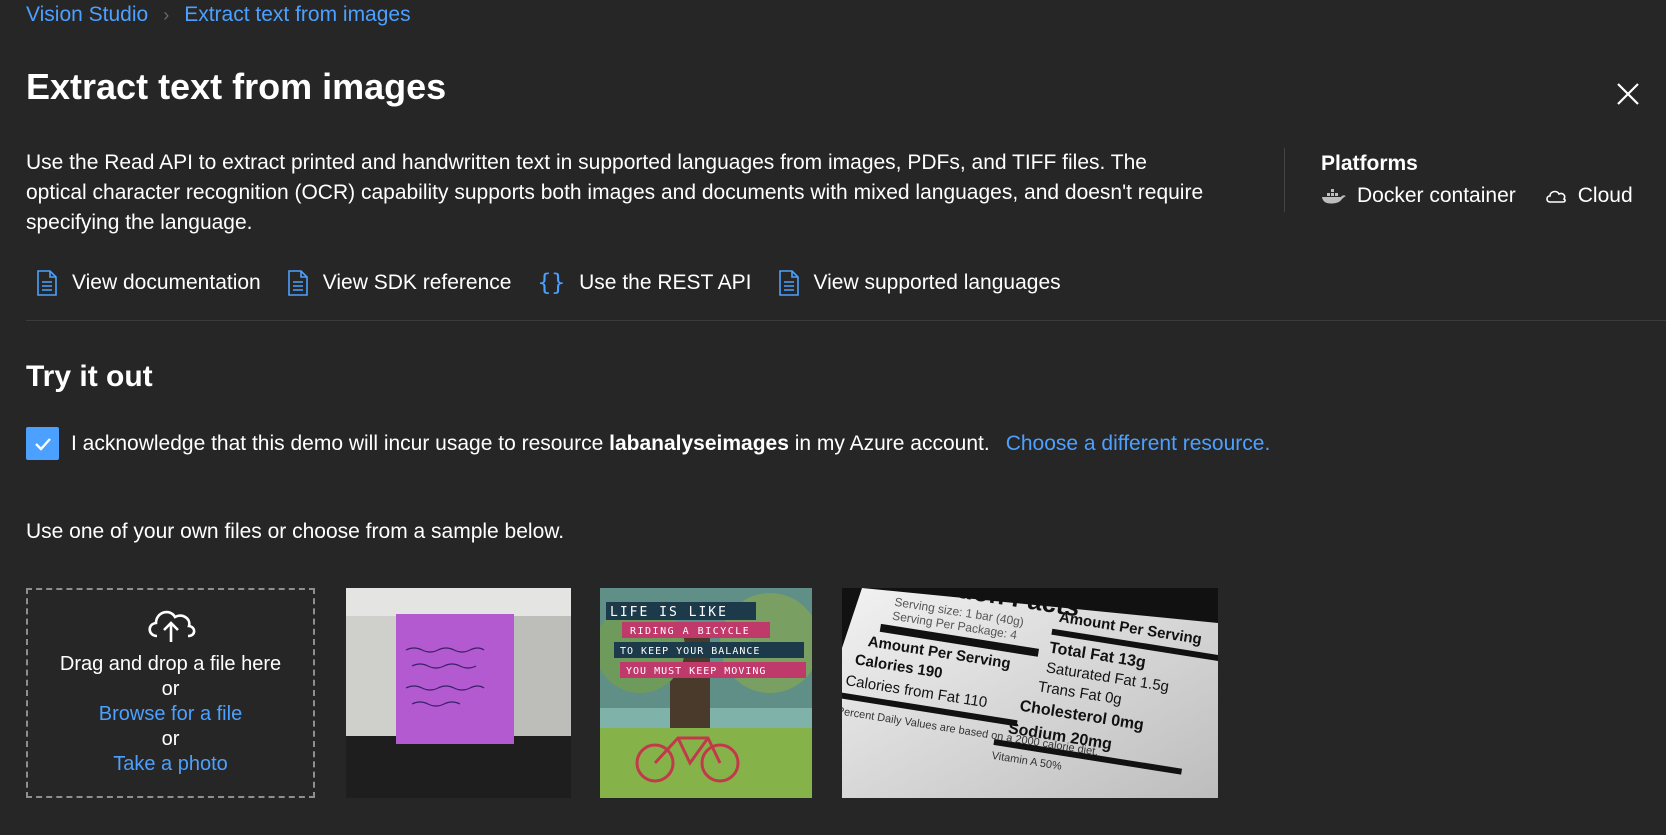 The image size is (1666, 835). I want to click on take-photo-link: Take a photo, so click(170, 764).